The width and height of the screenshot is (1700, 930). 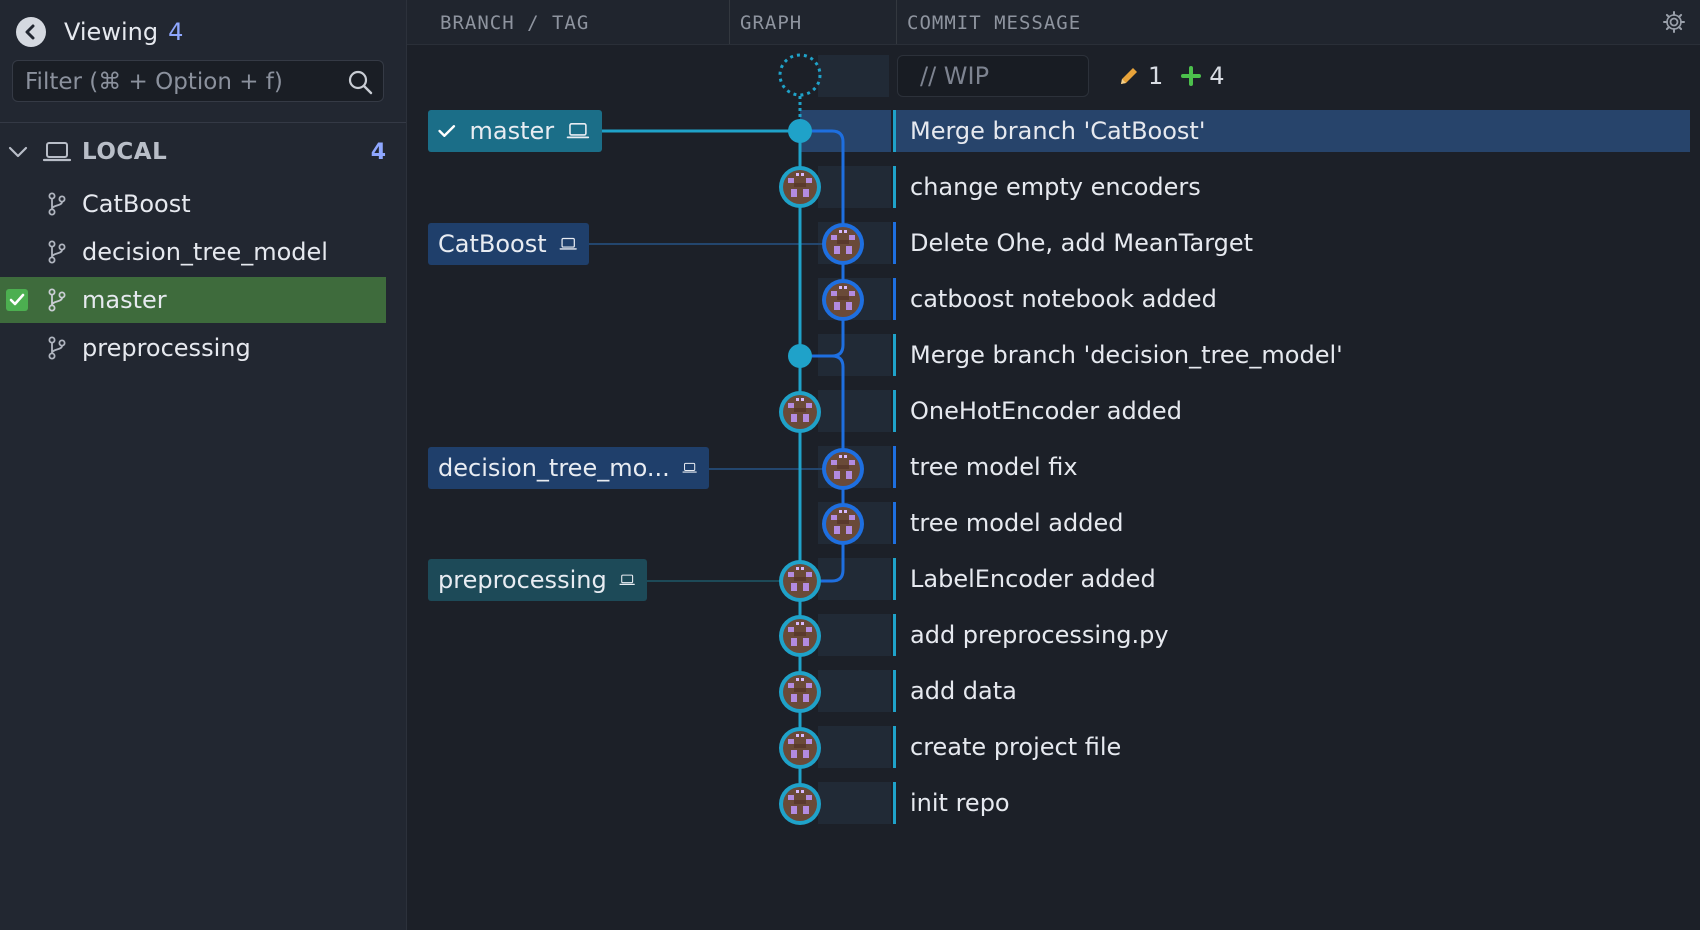 What do you see at coordinates (1291, 803) in the screenshot?
I see `commit-row: init repo` at bounding box center [1291, 803].